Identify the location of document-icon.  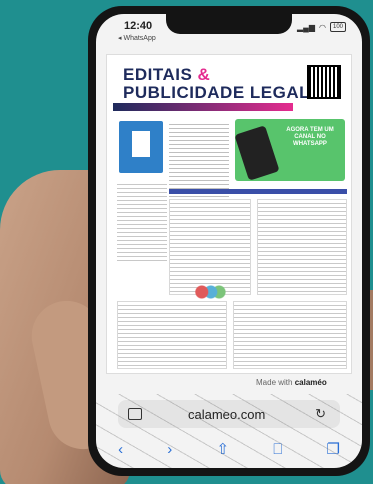
(141, 147).